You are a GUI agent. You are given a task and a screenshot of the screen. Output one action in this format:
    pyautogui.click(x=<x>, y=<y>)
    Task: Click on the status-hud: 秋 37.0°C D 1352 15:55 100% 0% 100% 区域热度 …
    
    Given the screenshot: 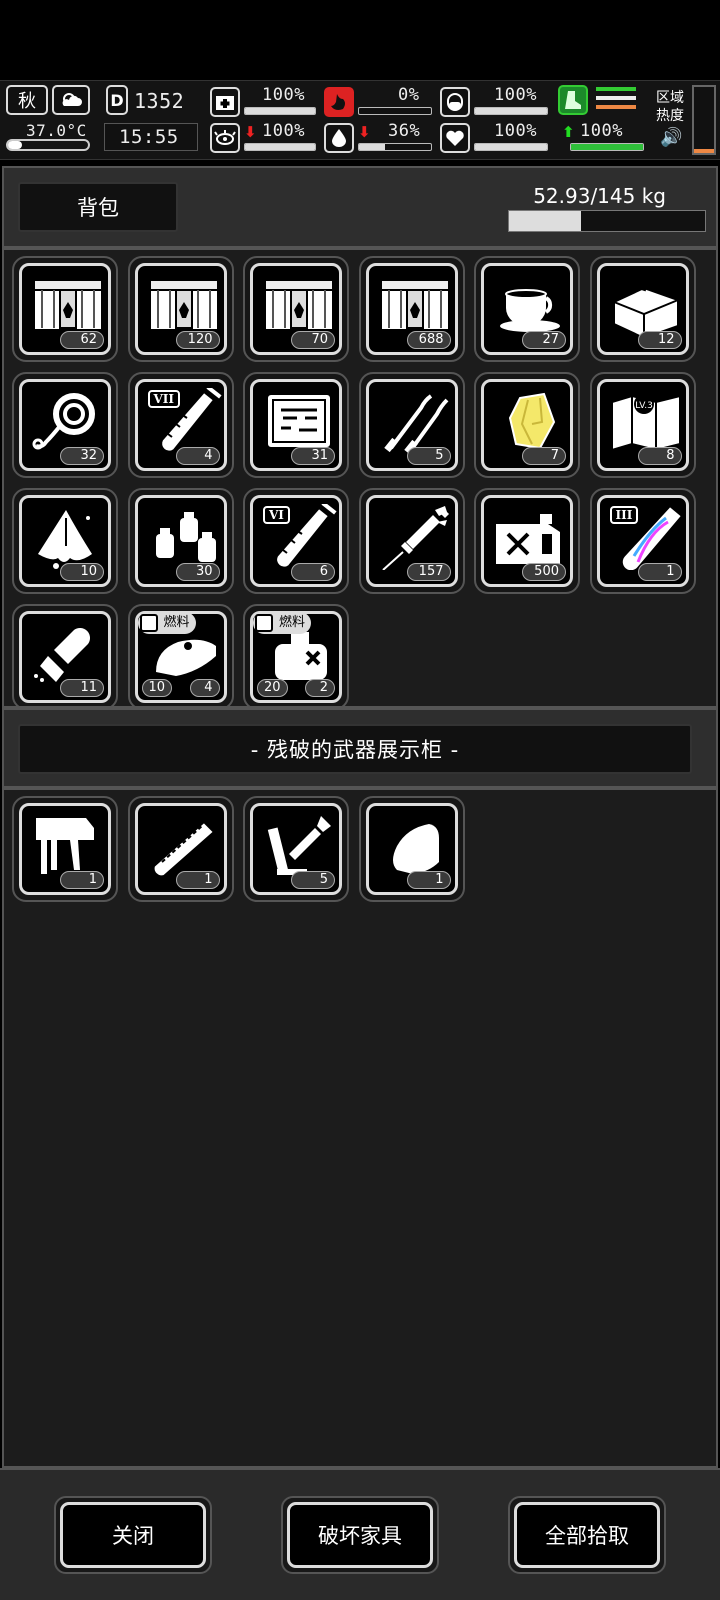 What is the action you would take?
    pyautogui.click(x=360, y=120)
    